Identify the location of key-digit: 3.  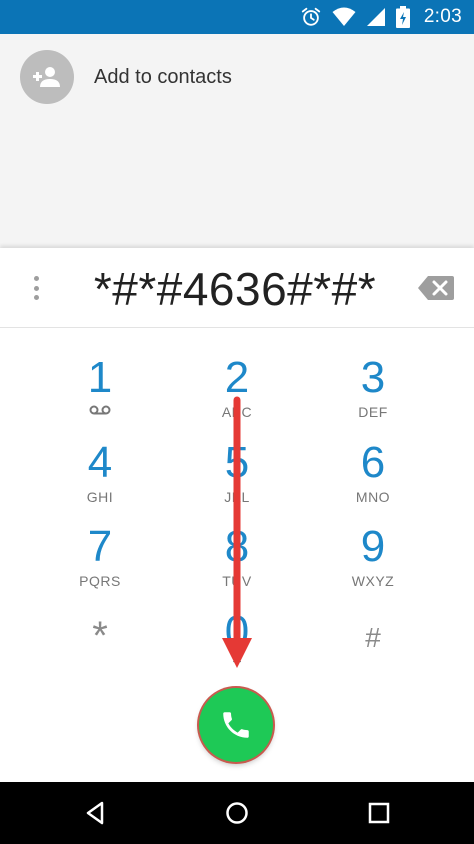
(373, 377).